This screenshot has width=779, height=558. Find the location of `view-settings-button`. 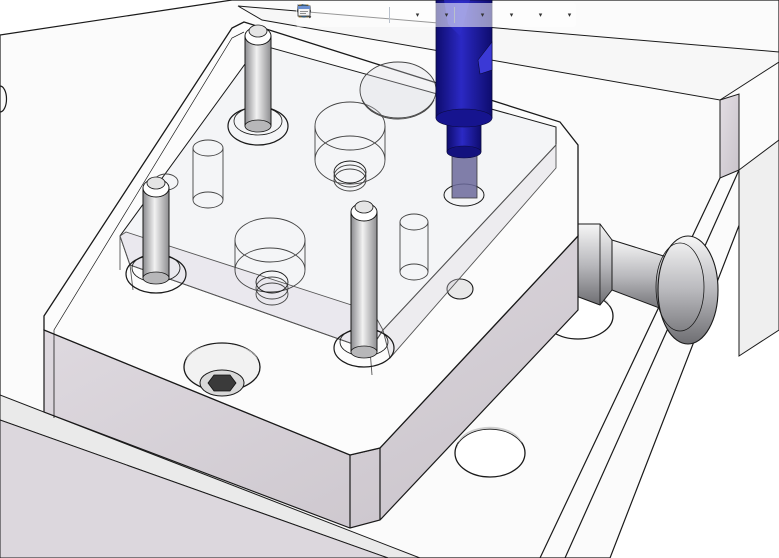

view-settings-button is located at coordinates (431, 15).